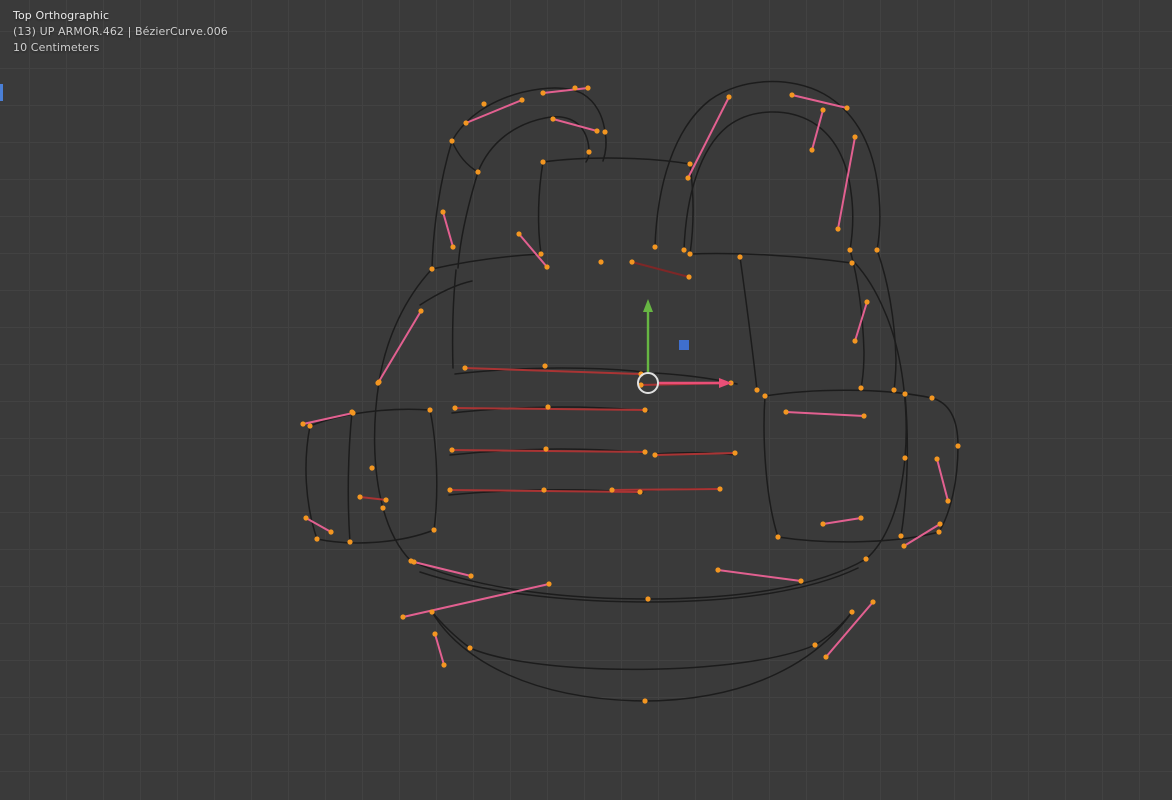  I want to click on gizmo-z-axis-square, so click(684, 345).